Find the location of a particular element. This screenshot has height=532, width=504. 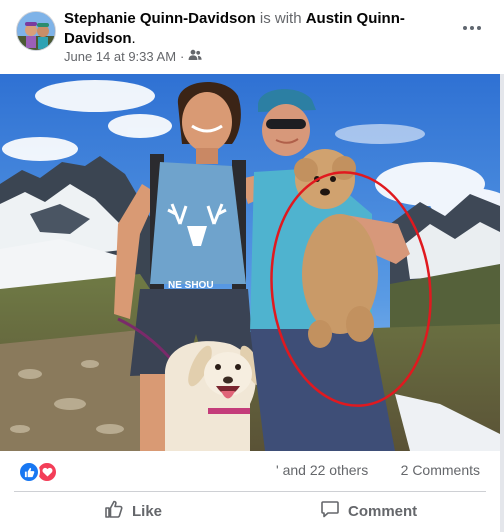

author-name: Stephanie Quinn-Davidson is located at coordinates (160, 18).